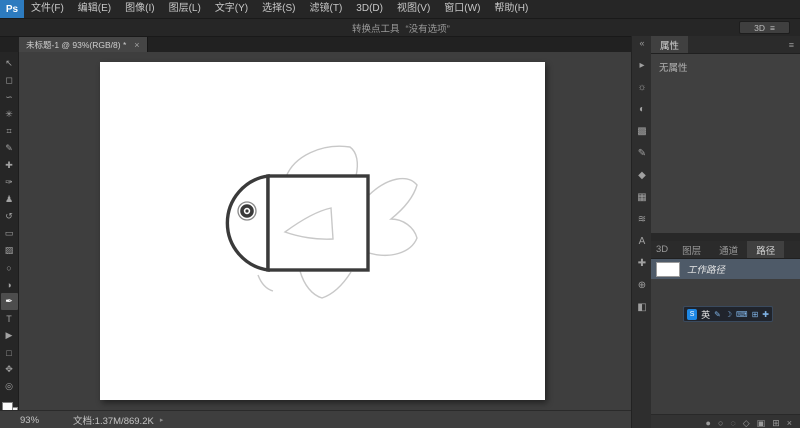  I want to click on lasso-tool: ∽, so click(9, 97).